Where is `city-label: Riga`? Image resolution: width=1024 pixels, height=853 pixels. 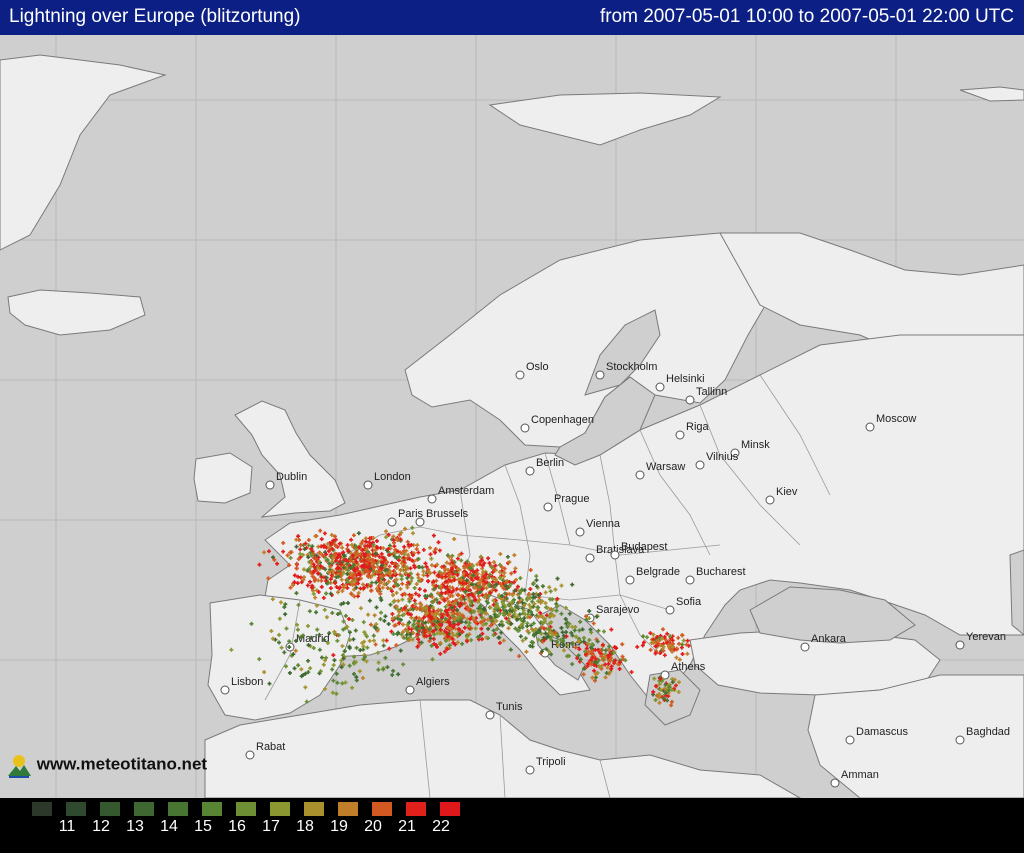
city-label: Riga is located at coordinates (698, 427).